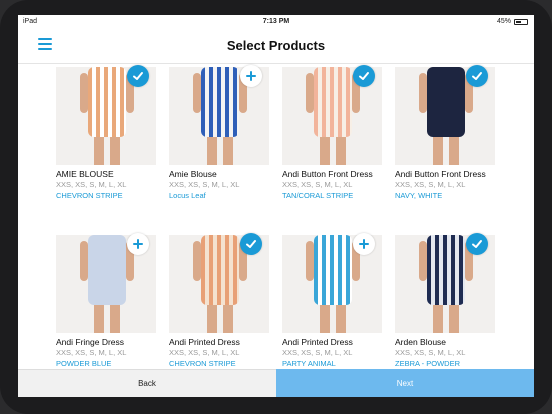  I want to click on nav-bar: Select Products, so click(276, 46).